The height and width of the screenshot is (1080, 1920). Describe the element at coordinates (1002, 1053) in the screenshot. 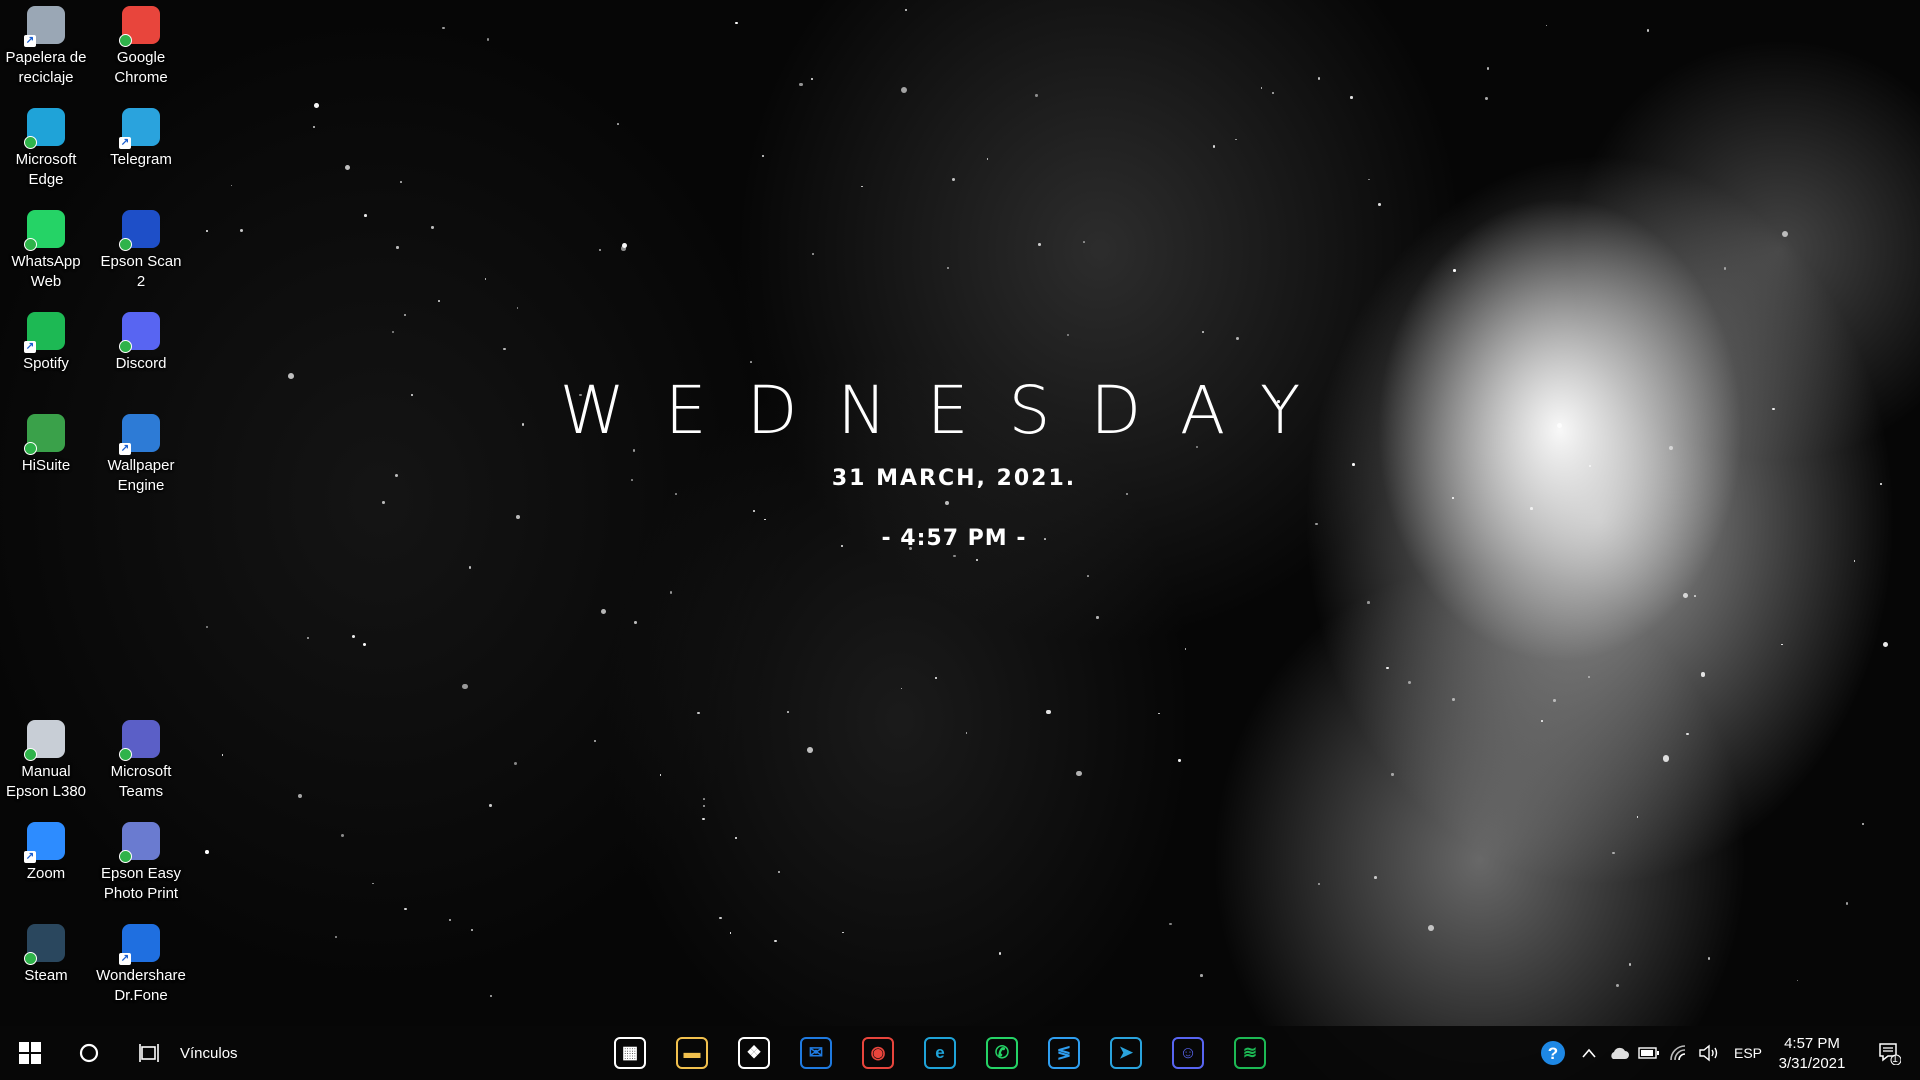

I see `taskbar-app-whatsapp: ✆` at that location.